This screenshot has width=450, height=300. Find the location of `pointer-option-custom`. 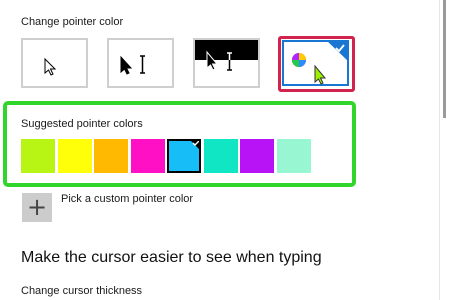

pointer-option-custom is located at coordinates (315, 63).